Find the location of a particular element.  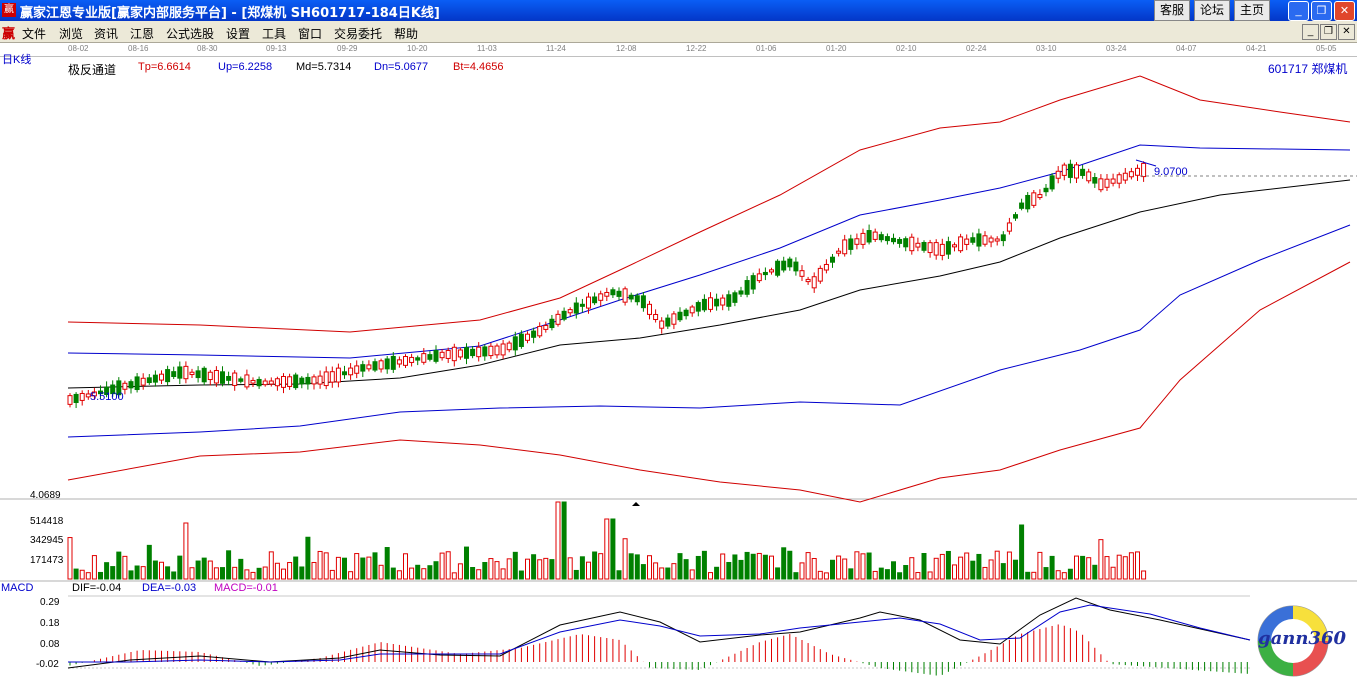

volume-tick: 171473 is located at coordinates (47, 560).